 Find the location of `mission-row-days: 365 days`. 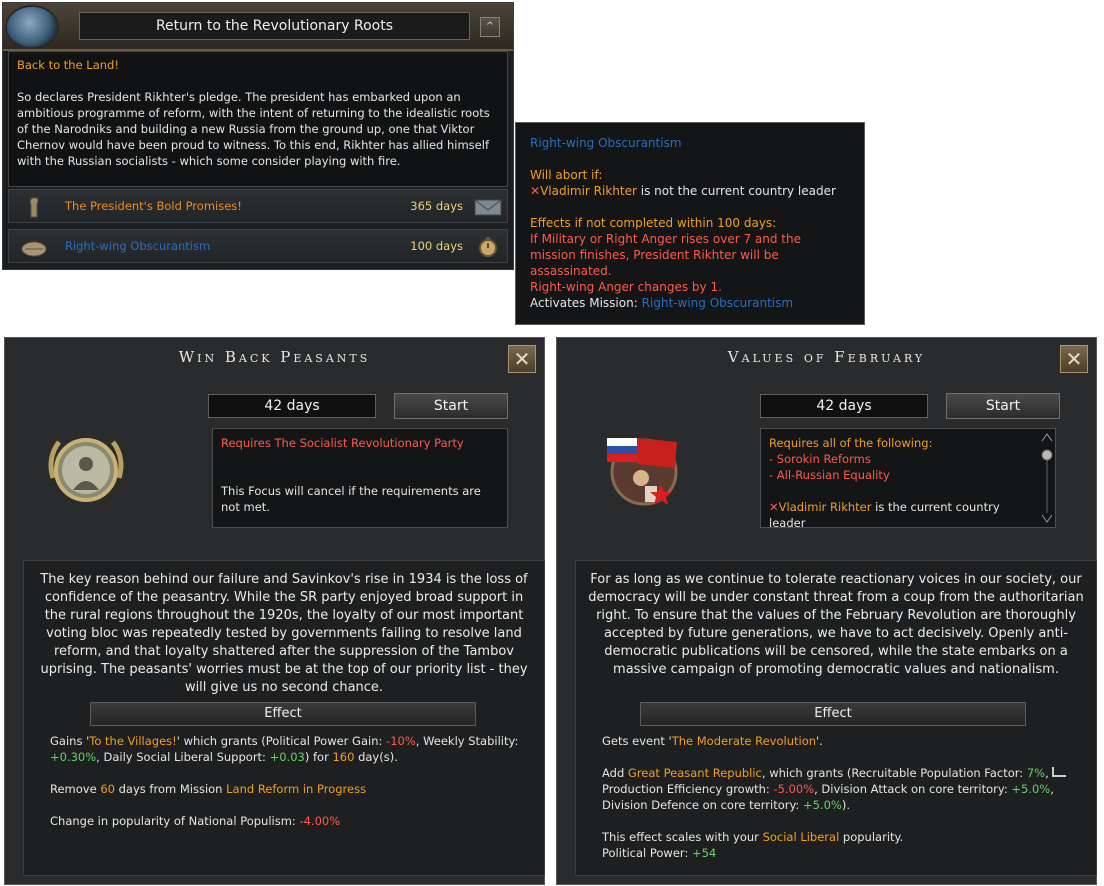

mission-row-days: 365 days is located at coordinates (436, 206).